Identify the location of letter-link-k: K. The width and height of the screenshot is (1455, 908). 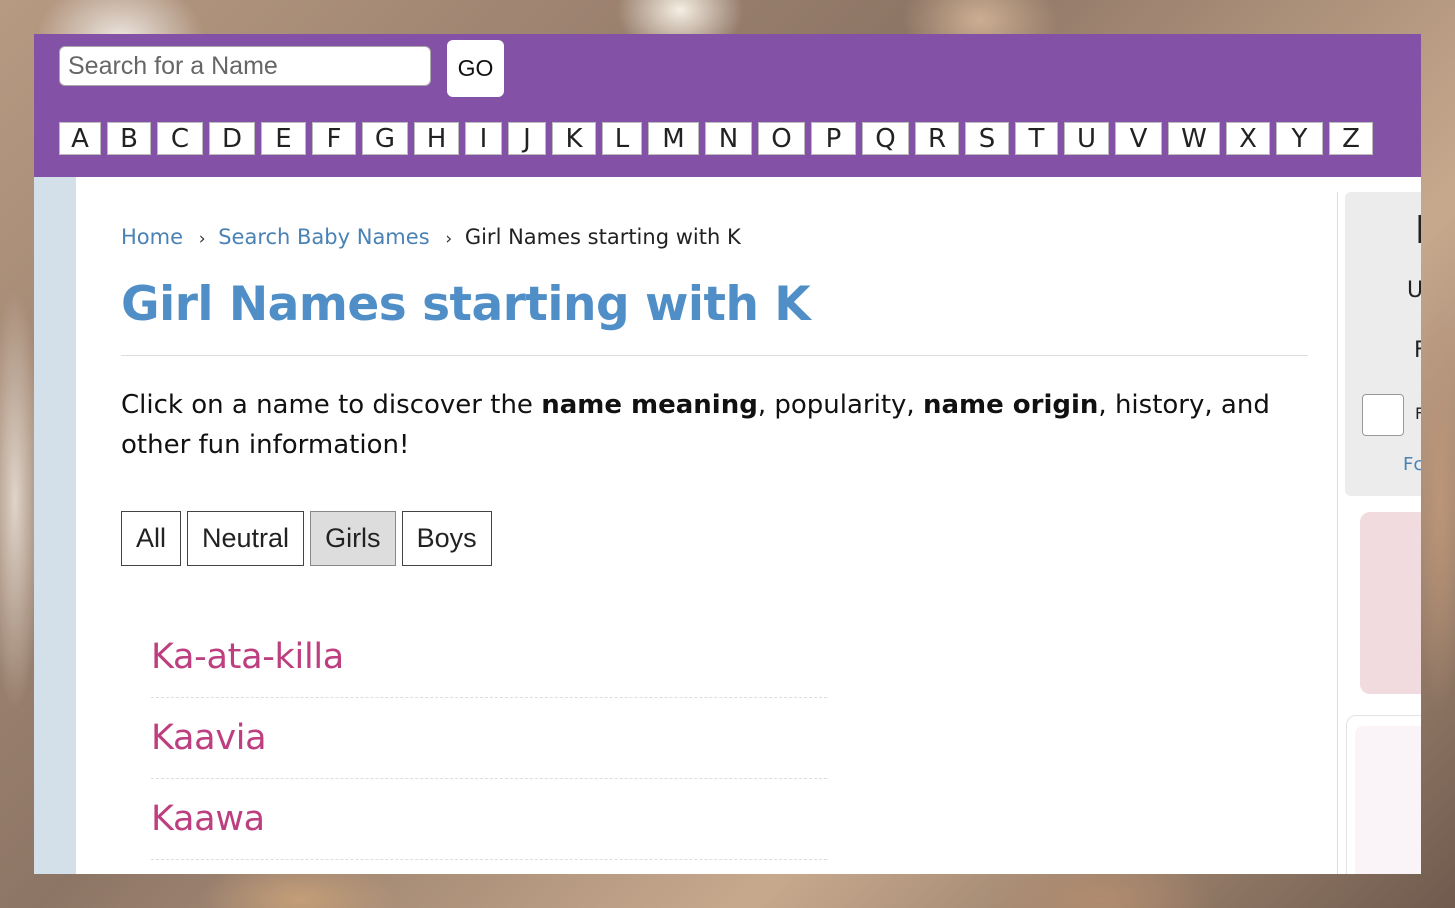
(574, 138).